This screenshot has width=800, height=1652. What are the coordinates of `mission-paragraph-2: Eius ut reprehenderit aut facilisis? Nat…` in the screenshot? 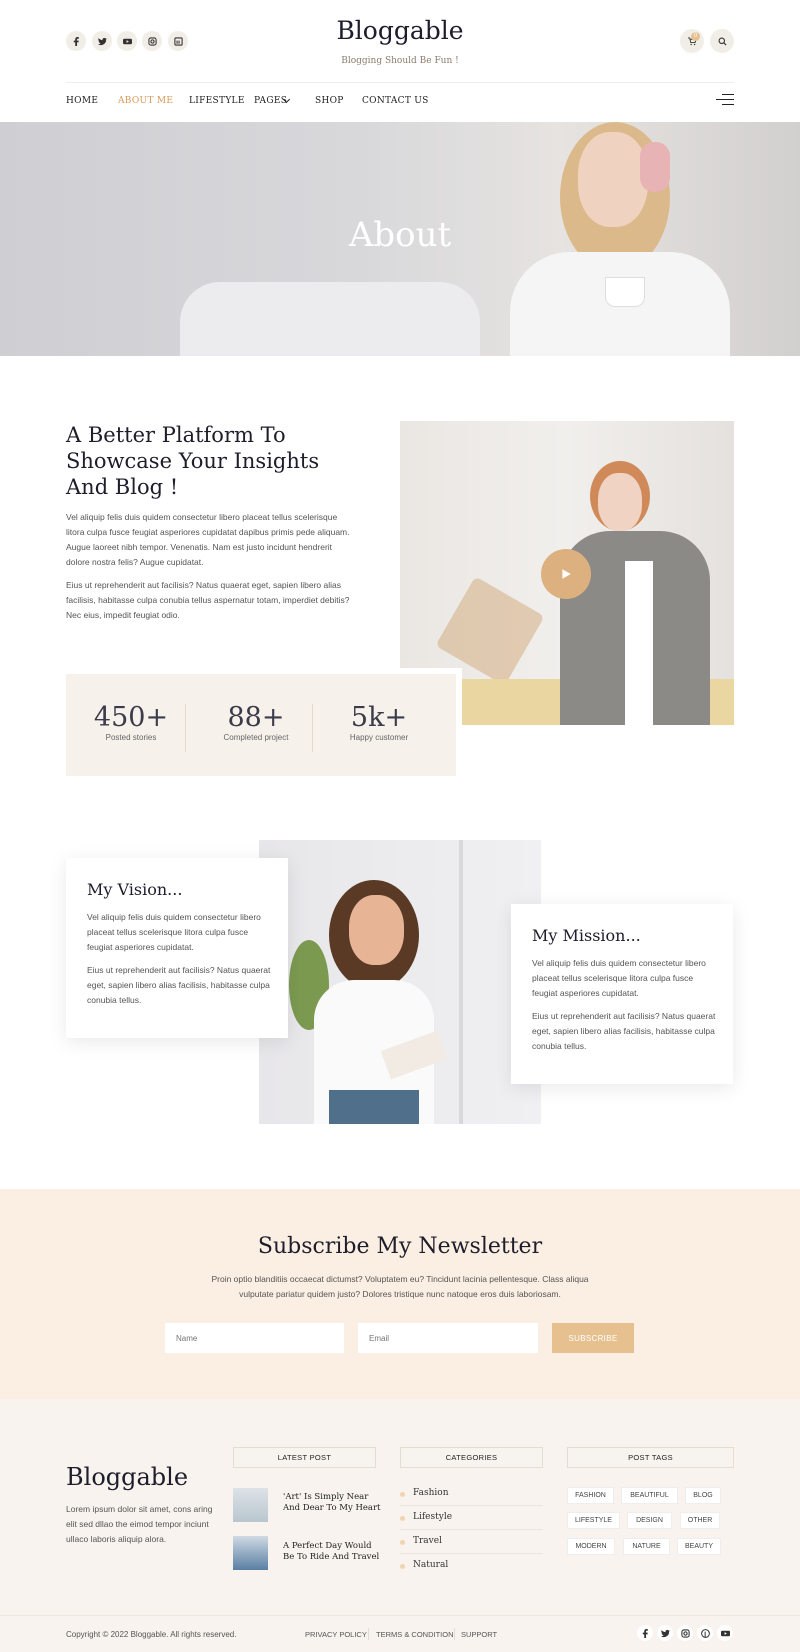 It's located at (624, 1031).